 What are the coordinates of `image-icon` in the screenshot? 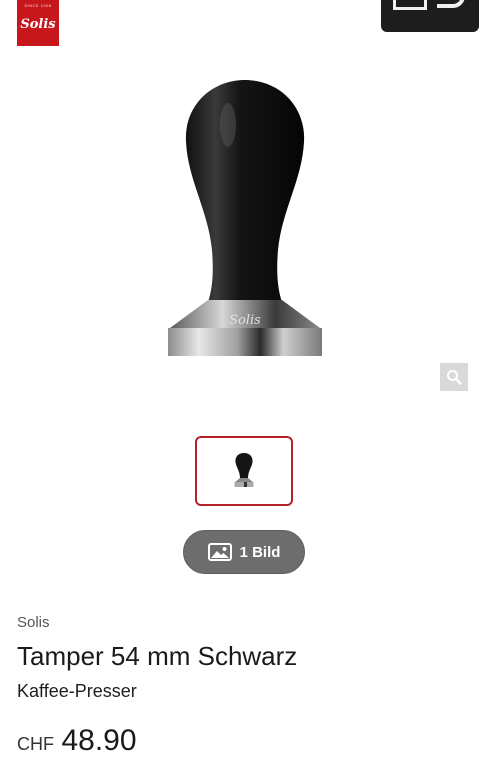 It's located at (219, 552).